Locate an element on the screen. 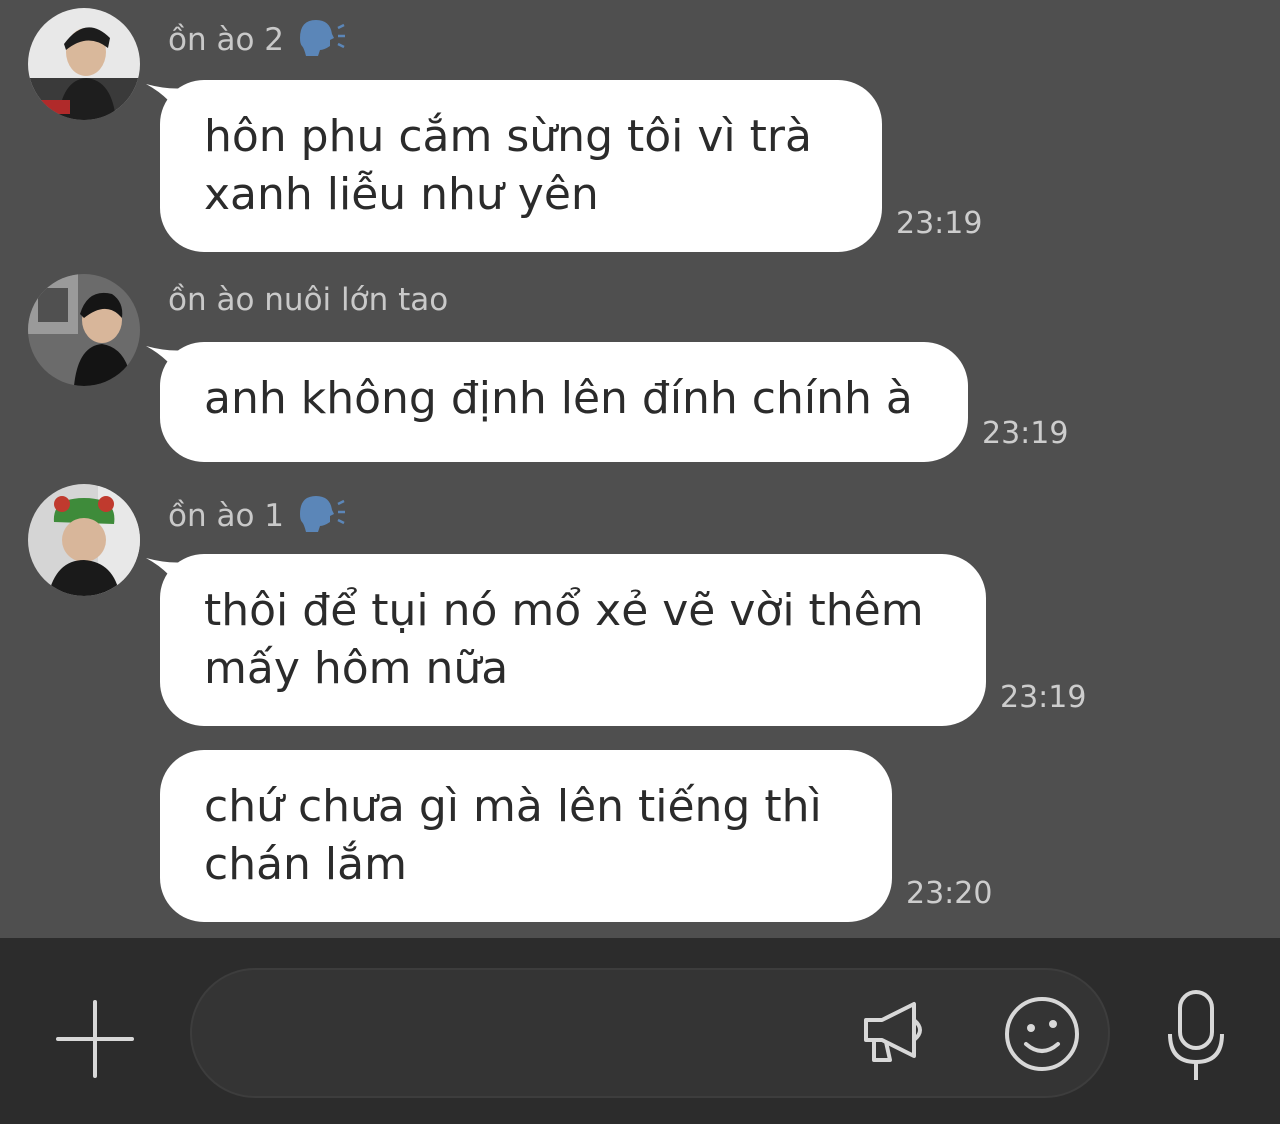 Image resolution: width=1280 pixels, height=1124 pixels. sender-name: ồn ào nuôi lớn tao is located at coordinates (308, 300).